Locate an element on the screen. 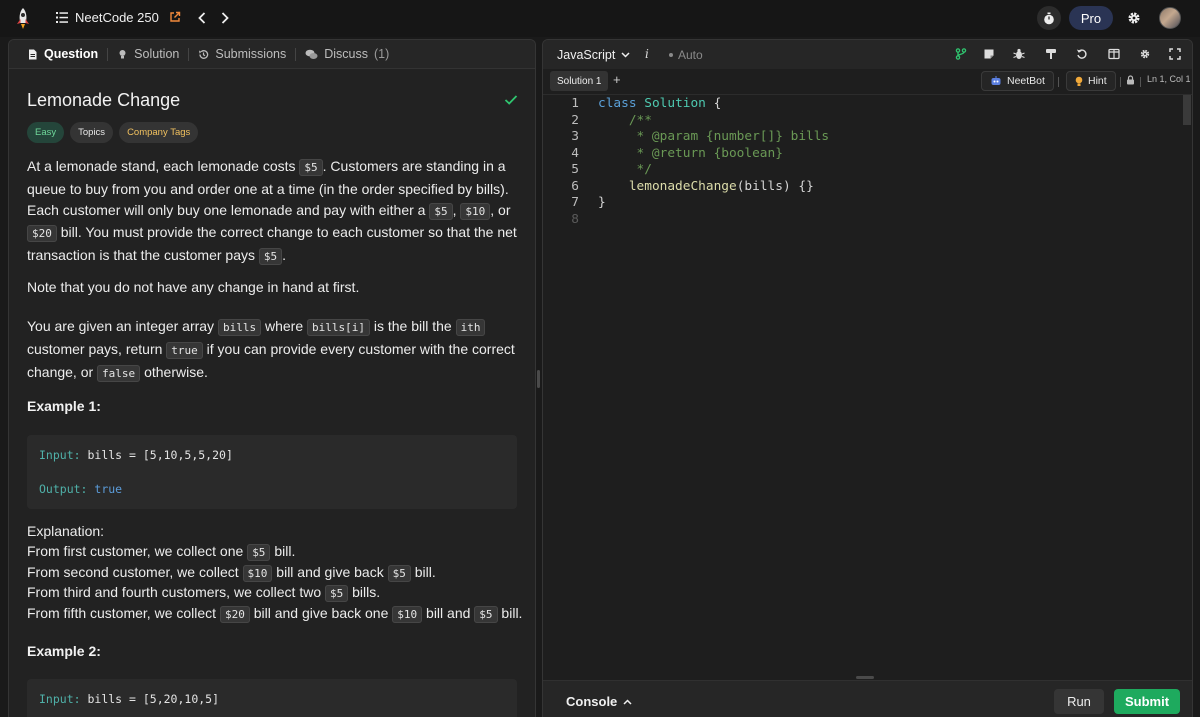 The height and width of the screenshot is (717, 1200). panel-resize-handle is located at coordinates (538, 379).